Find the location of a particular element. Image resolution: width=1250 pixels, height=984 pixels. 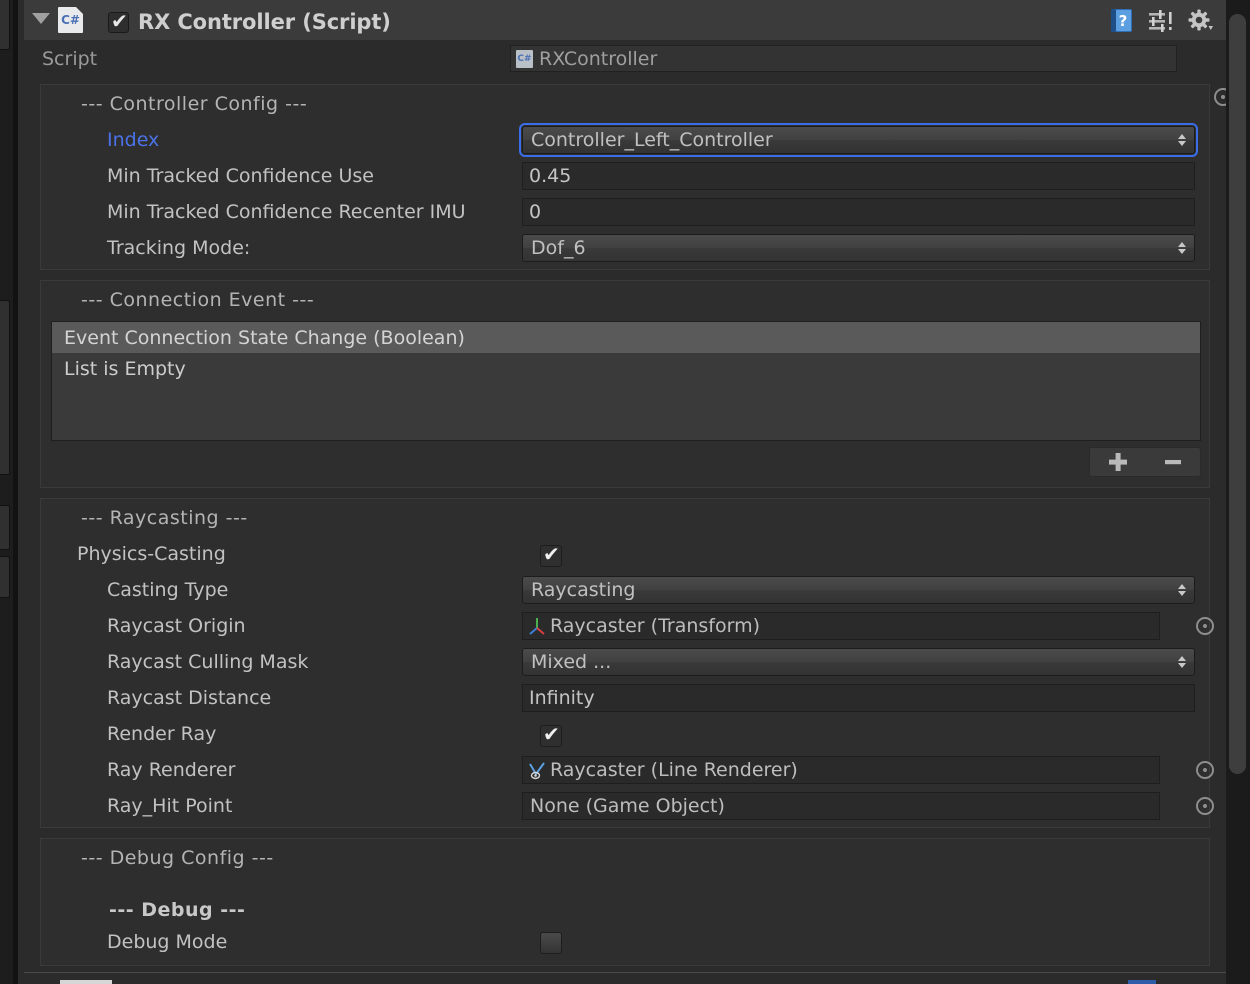

min-conf-use-input: 0.45 is located at coordinates (858, 176).